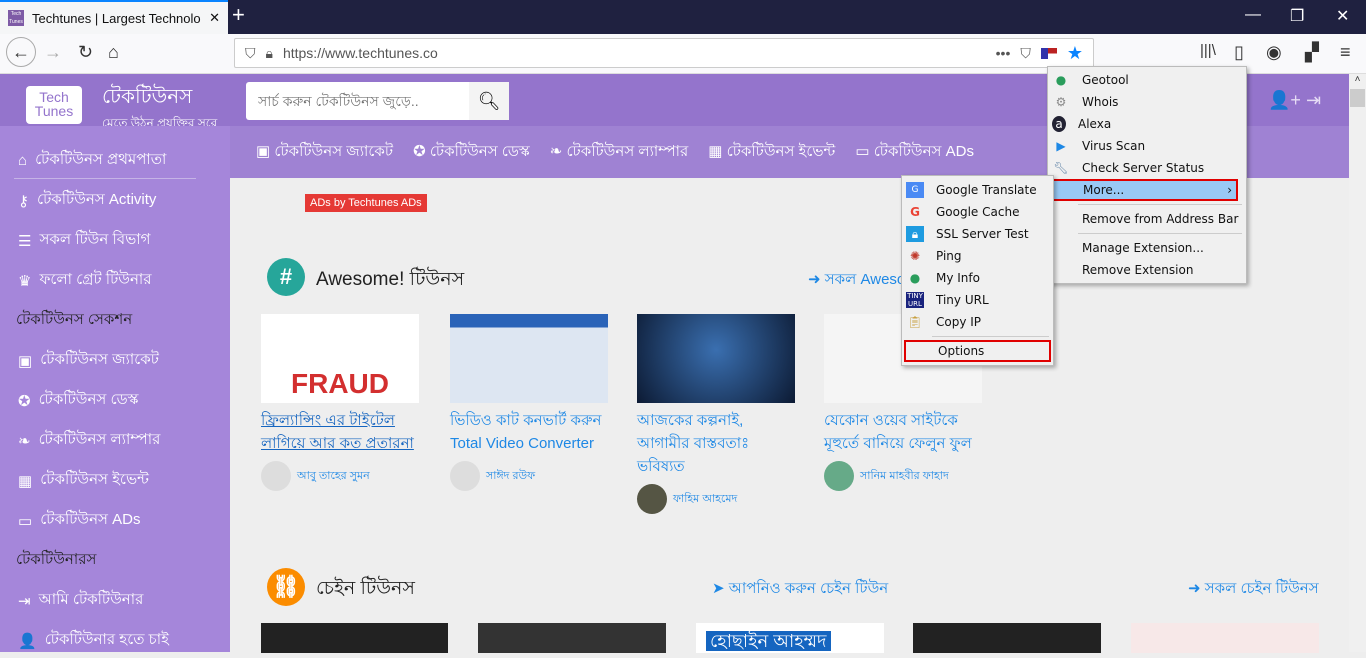  I want to click on home-button: ⌂, so click(113, 52).